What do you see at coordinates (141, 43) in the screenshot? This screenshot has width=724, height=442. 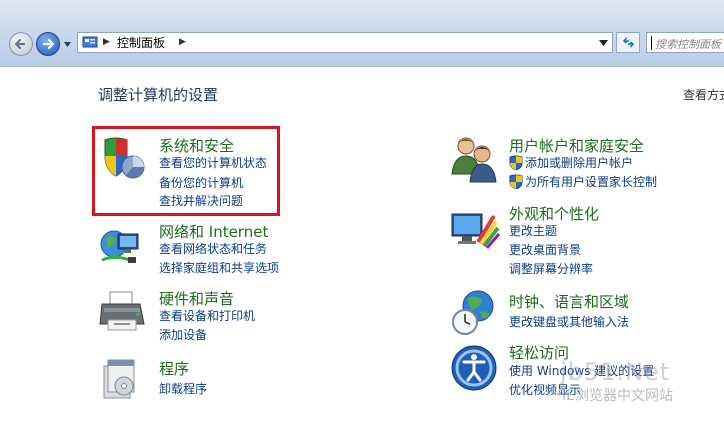 I see `breadcrumb-control-panel: 控制面板` at bounding box center [141, 43].